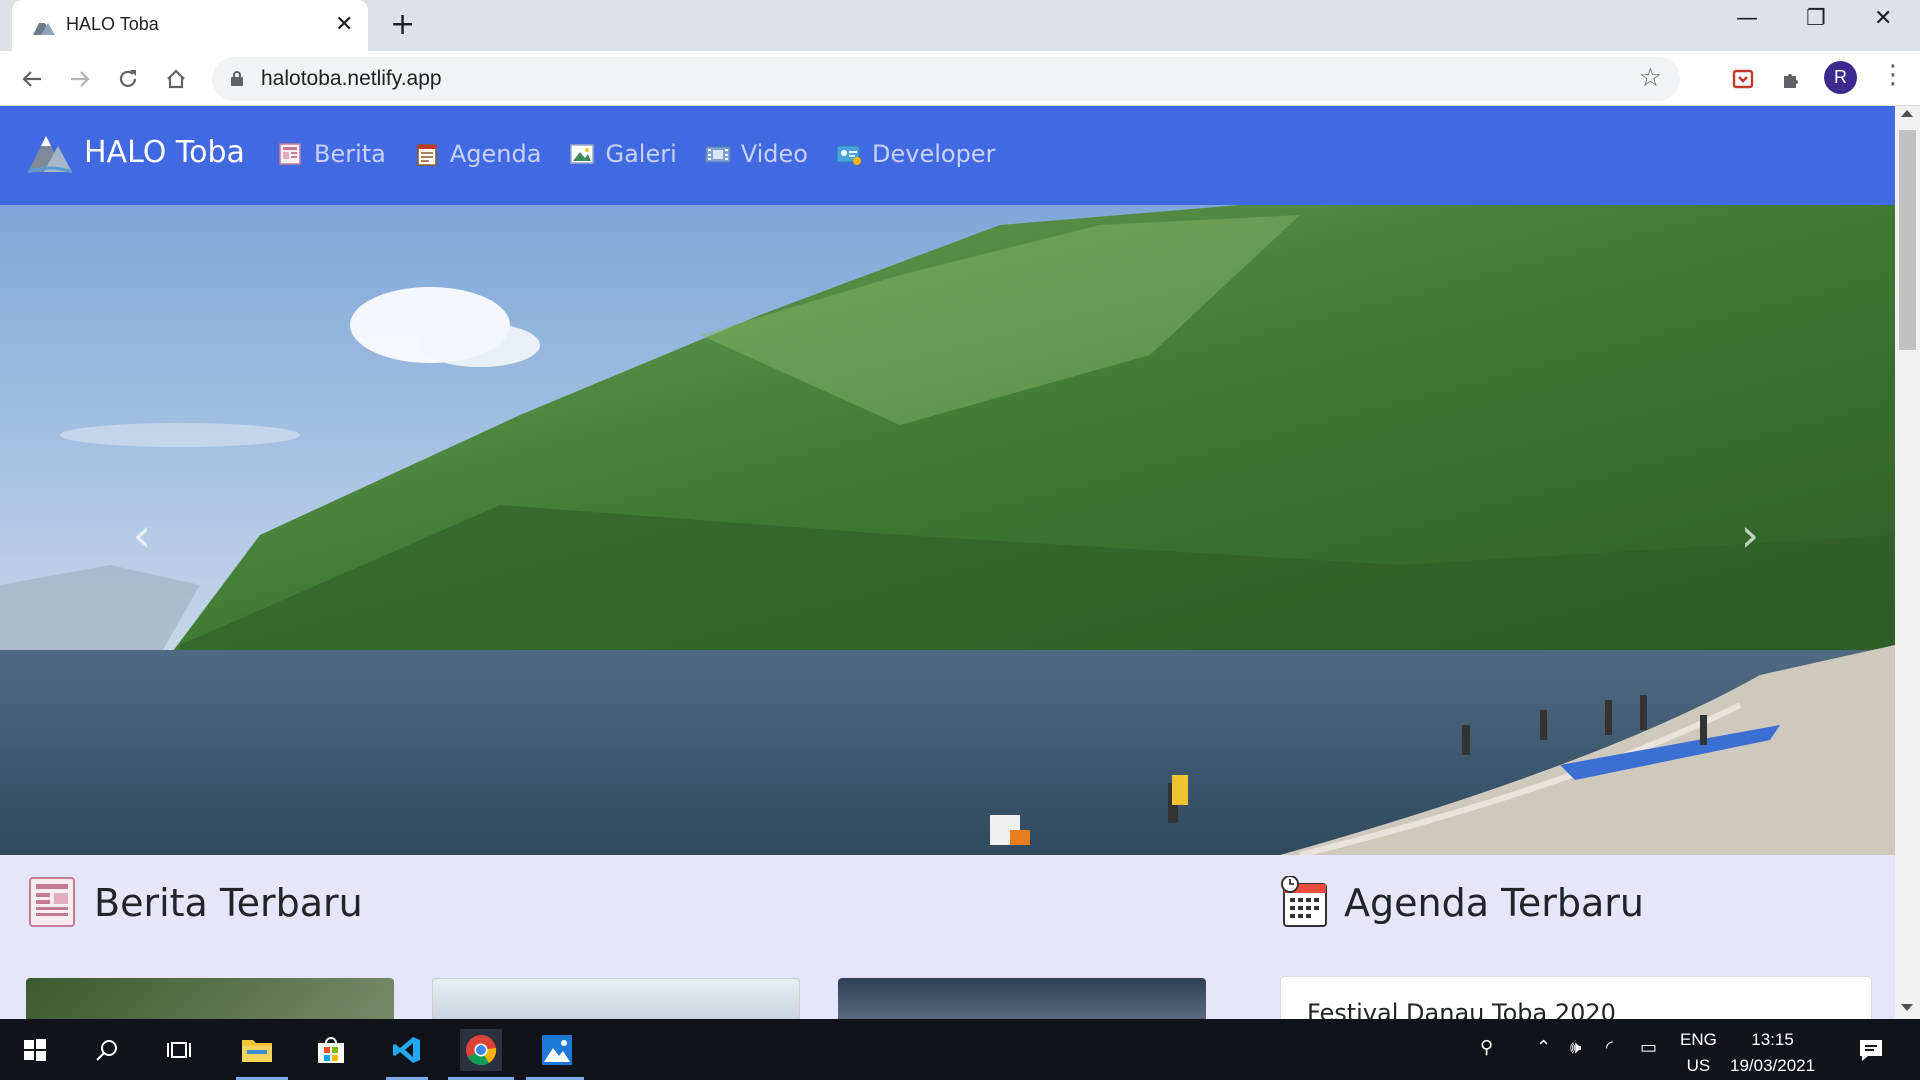 The width and height of the screenshot is (1920, 1080). I want to click on home-button, so click(176, 79).